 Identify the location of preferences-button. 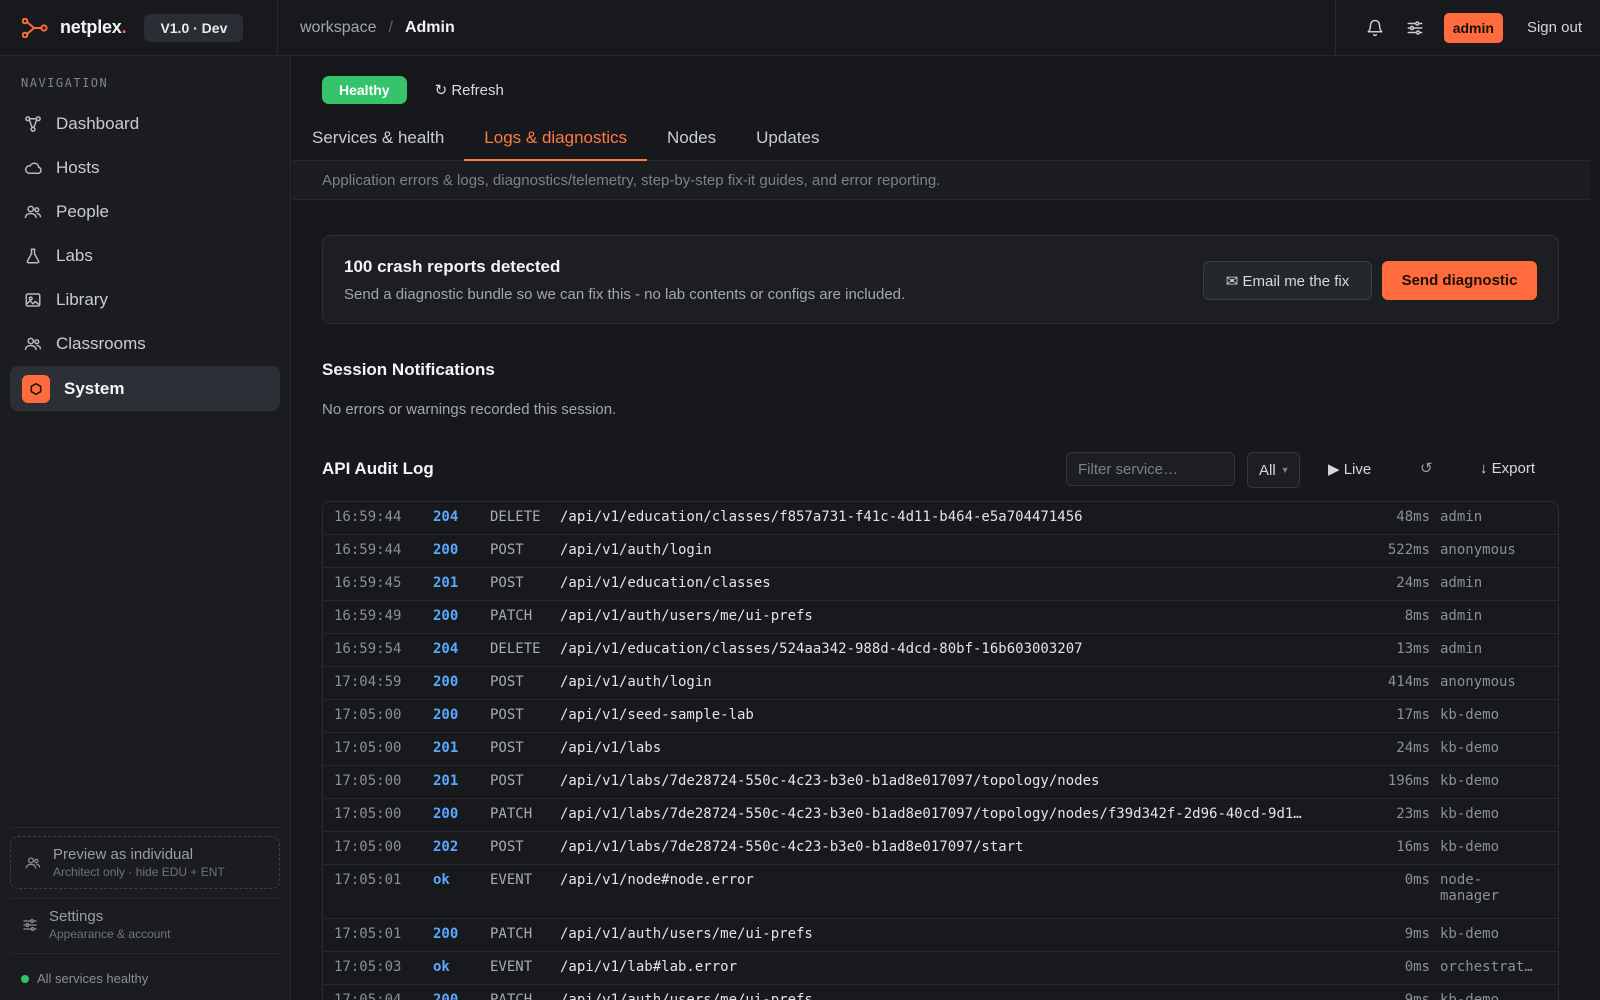
(1415, 28).